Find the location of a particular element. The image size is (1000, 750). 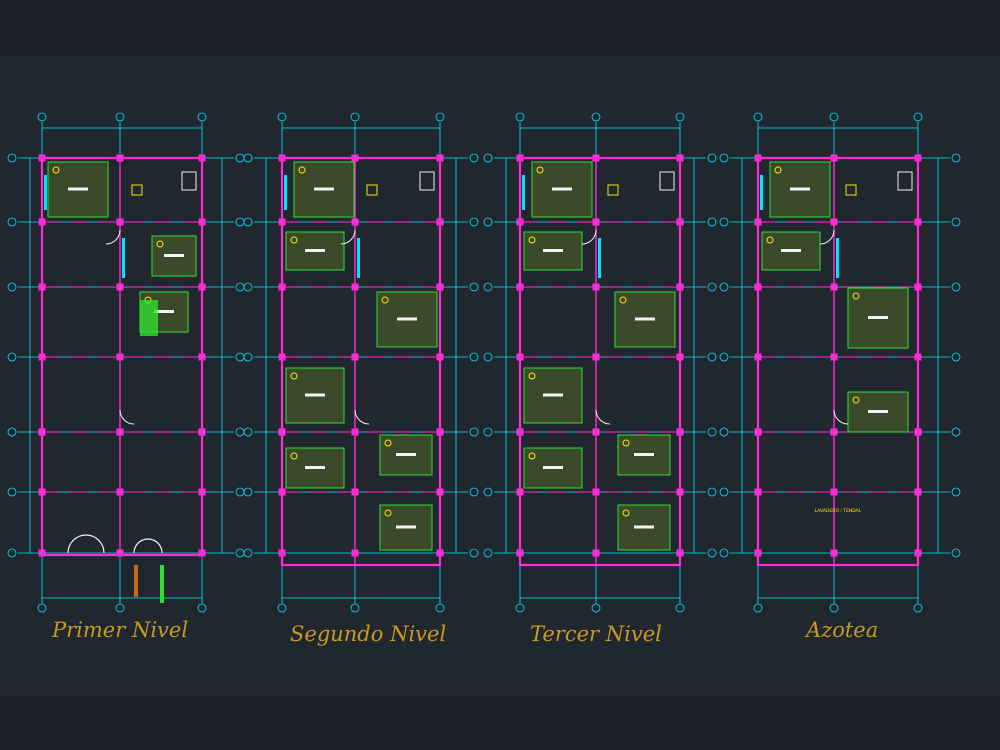

roof-laundry-note: LAVADERO / TENDAL is located at coordinates (838, 511).